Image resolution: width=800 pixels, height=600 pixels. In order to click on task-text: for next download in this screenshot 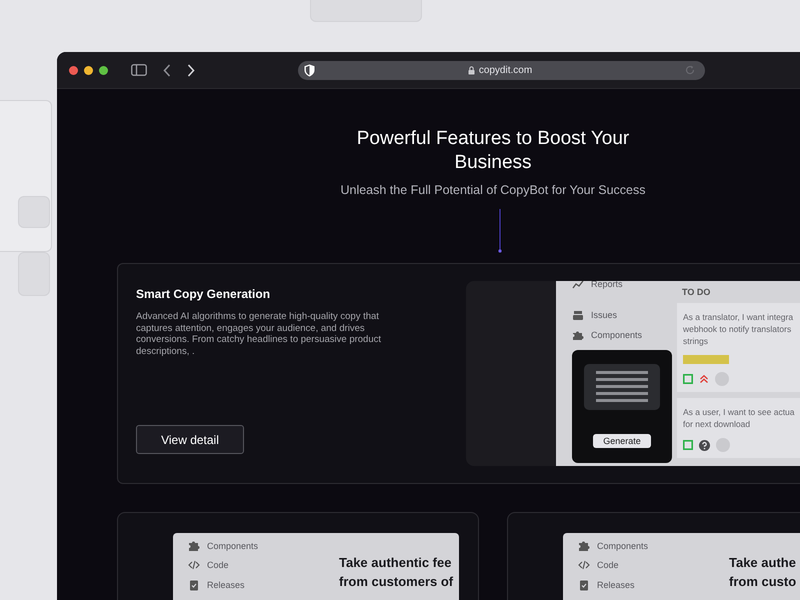, I will do `click(716, 424)`.